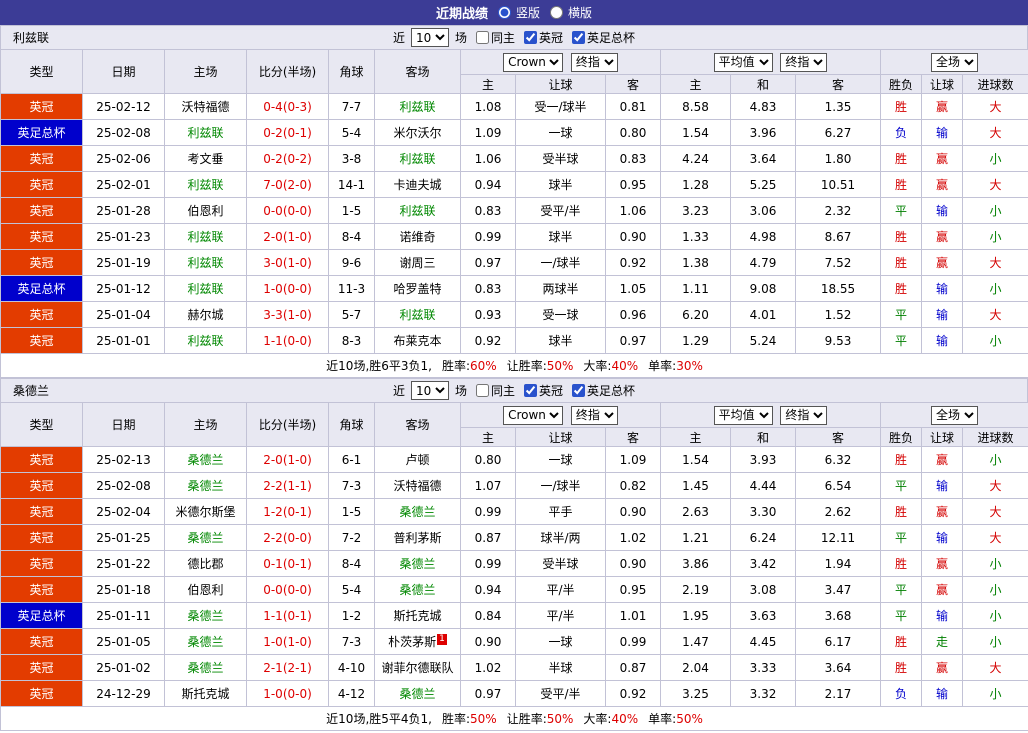  What do you see at coordinates (287, 537) in the screenshot?
I see `match-score: 2-2(0-0)` at bounding box center [287, 537].